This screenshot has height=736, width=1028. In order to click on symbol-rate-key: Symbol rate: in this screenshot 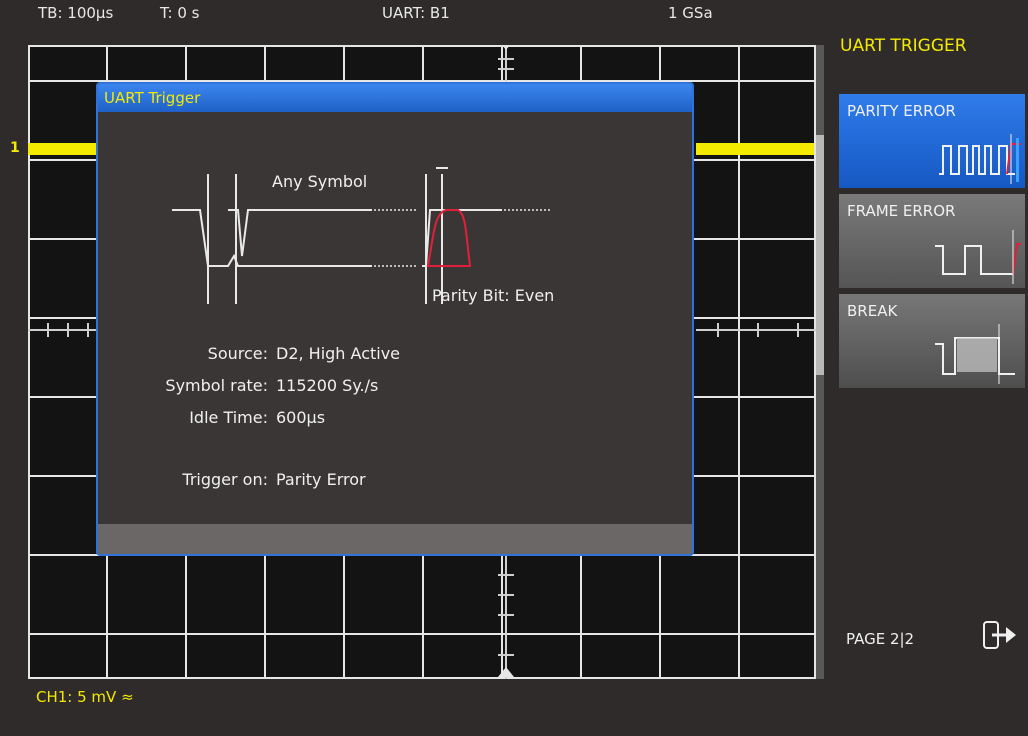, I will do `click(216, 385)`.